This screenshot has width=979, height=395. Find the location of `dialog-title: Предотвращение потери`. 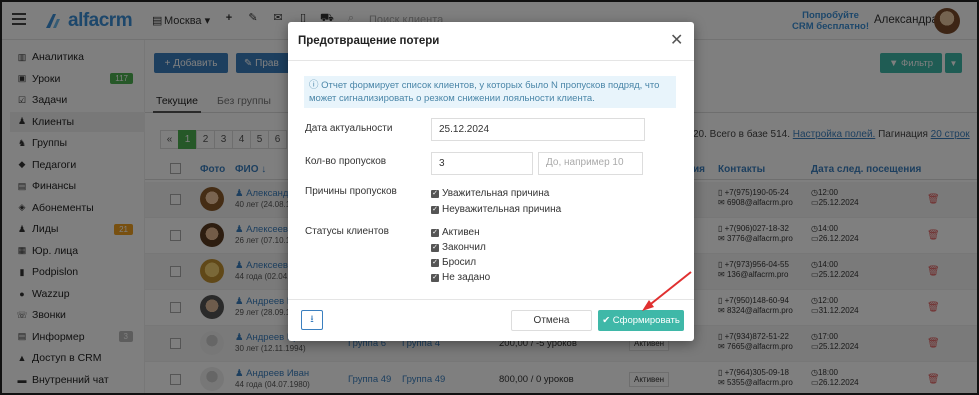

dialog-title: Предотвращение потери is located at coordinates (369, 41).